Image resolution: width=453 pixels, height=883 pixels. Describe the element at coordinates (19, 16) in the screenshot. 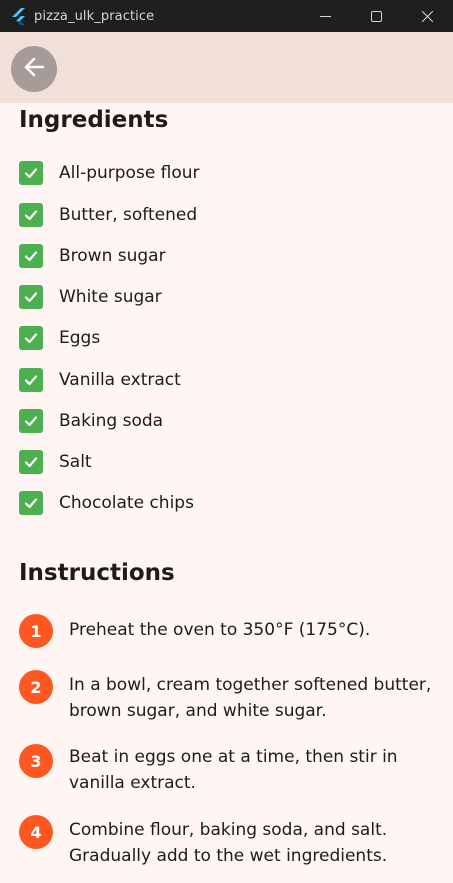

I see `flutter-logo-icon` at that location.